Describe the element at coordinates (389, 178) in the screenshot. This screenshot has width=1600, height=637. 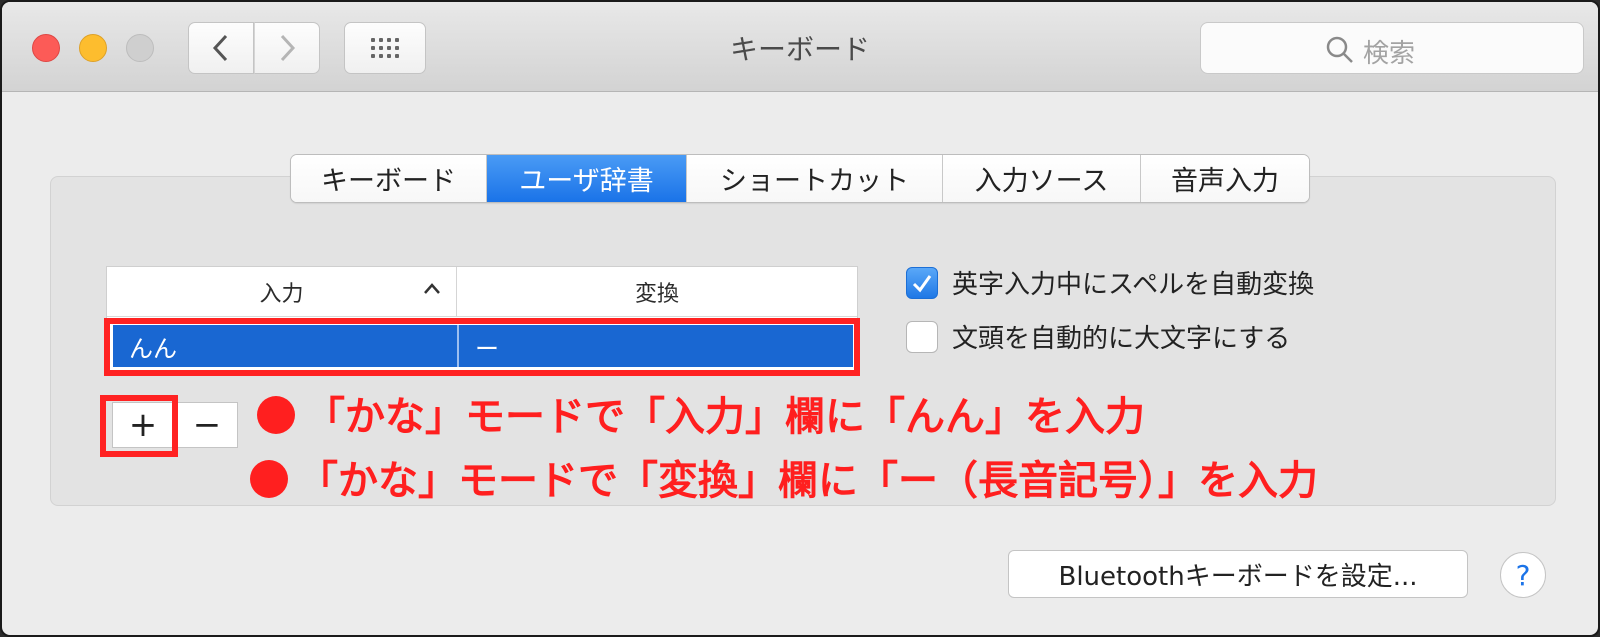
I see `tab-keyboard: キーボード` at that location.